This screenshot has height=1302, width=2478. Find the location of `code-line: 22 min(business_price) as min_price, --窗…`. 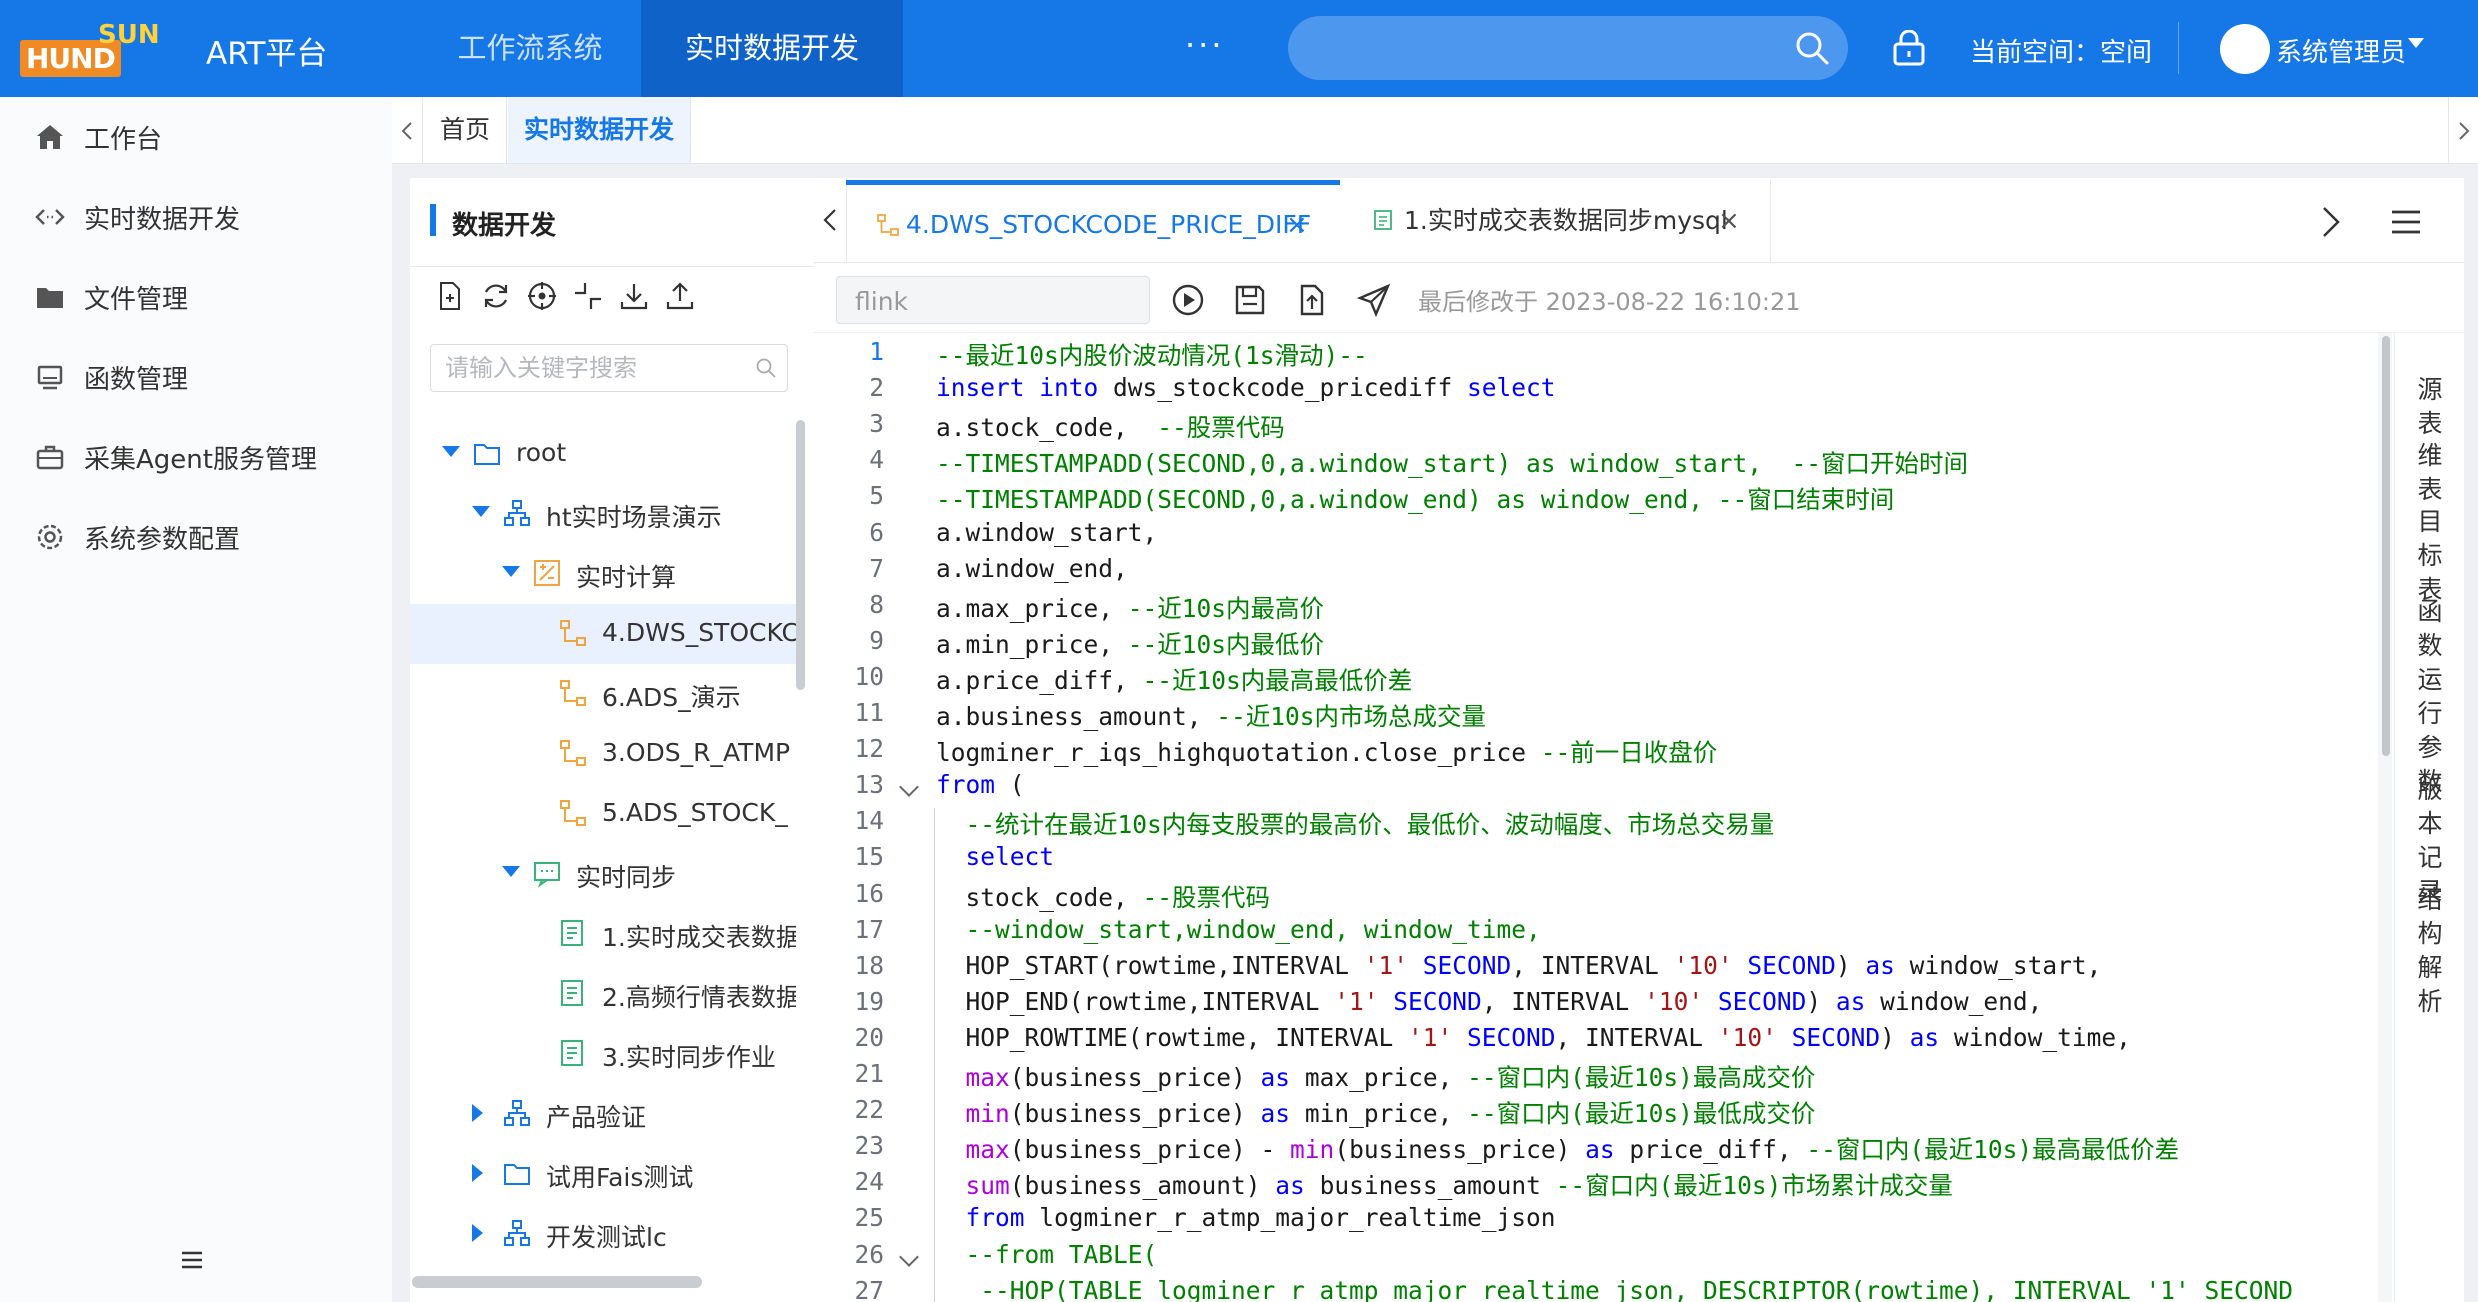

code-line: 22 min(business_price) as min_price, --窗… is located at coordinates (1599, 1113).